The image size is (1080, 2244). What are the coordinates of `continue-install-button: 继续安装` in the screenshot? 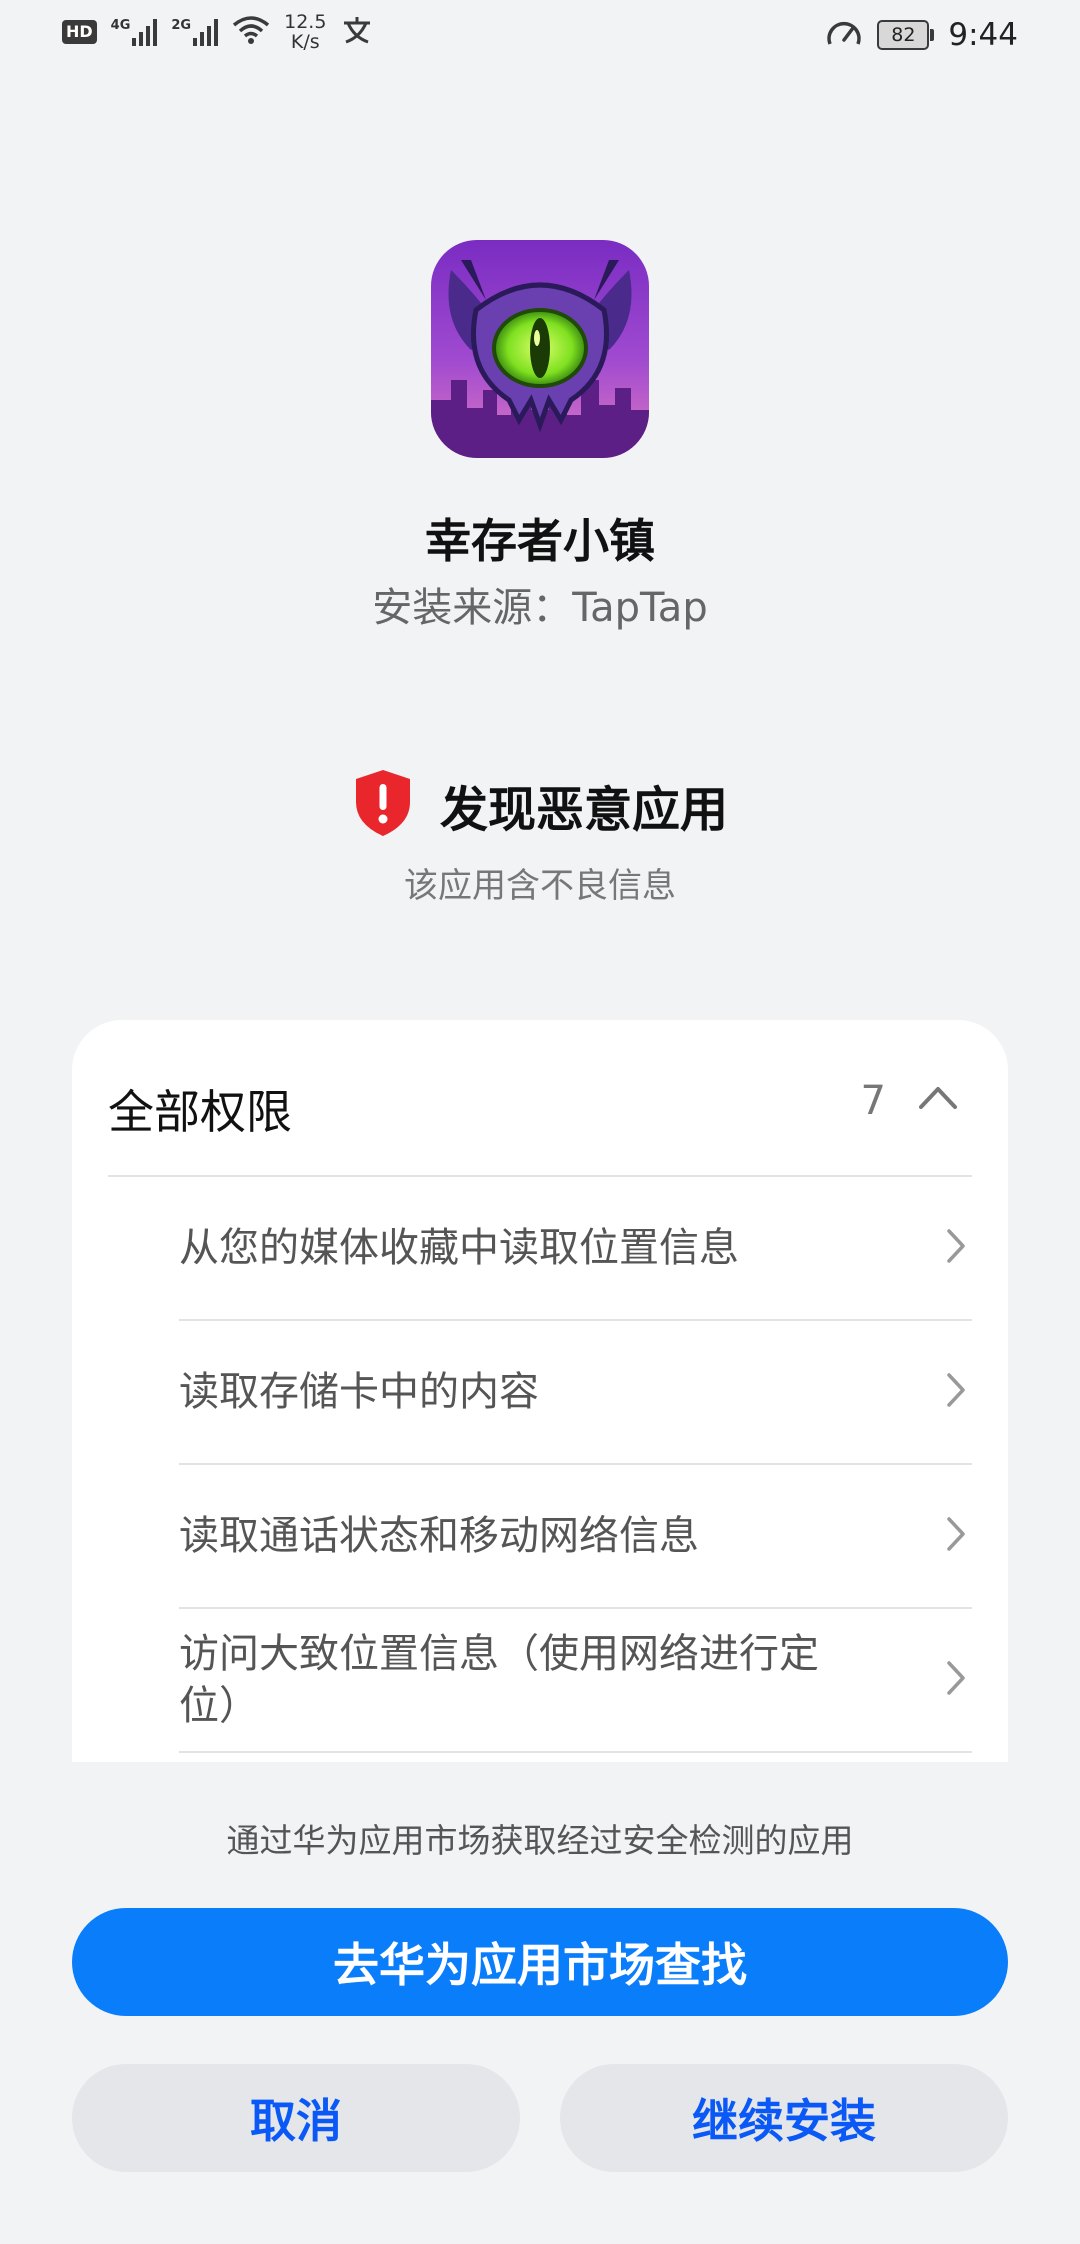 It's located at (784, 2118).